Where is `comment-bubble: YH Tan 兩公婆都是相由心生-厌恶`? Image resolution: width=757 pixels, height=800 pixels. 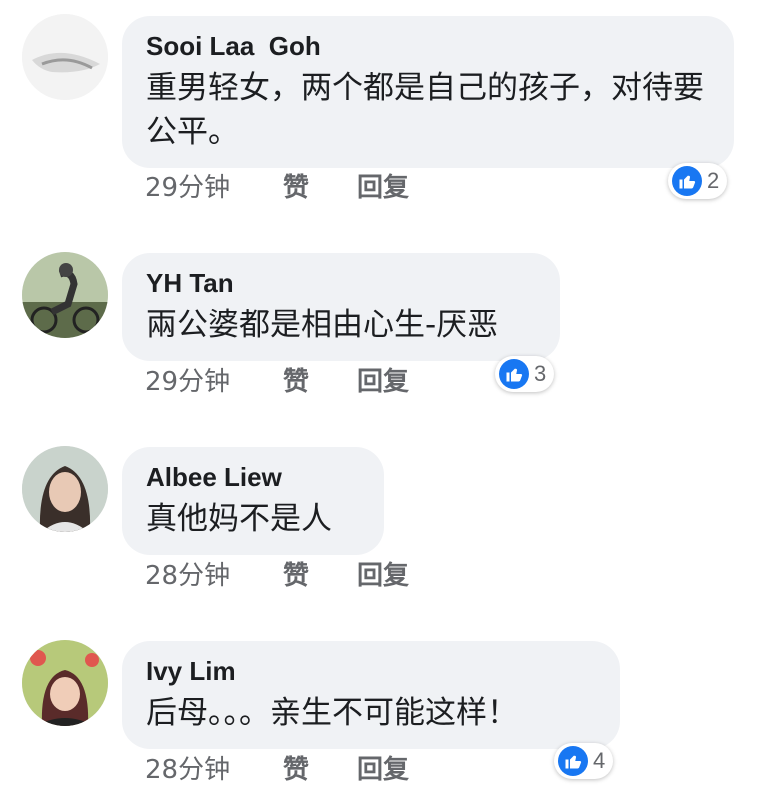 comment-bubble: YH Tan 兩公婆都是相由心生-厌恶 is located at coordinates (341, 307).